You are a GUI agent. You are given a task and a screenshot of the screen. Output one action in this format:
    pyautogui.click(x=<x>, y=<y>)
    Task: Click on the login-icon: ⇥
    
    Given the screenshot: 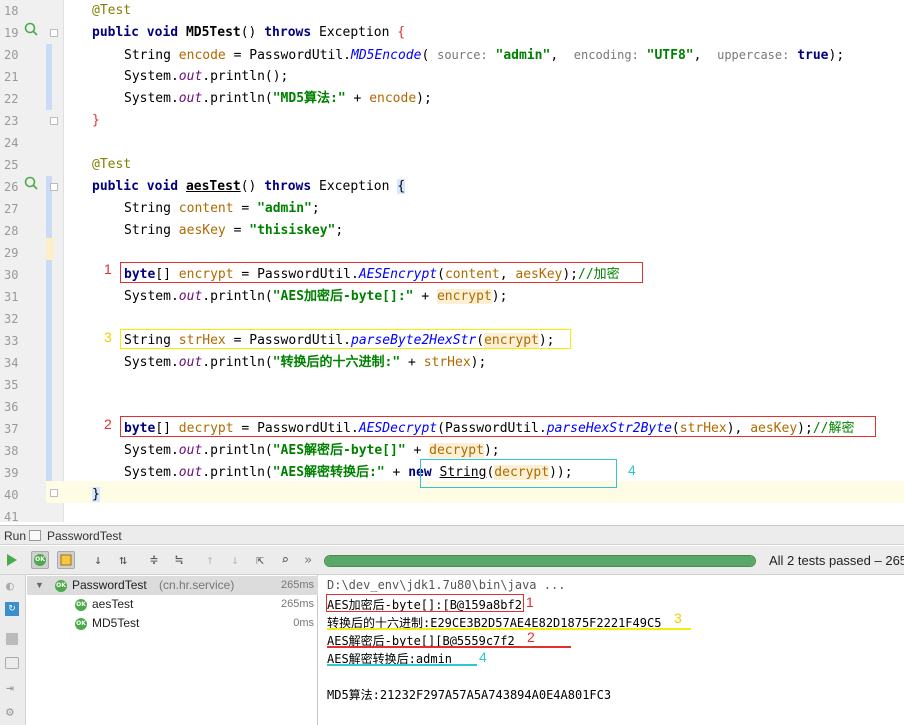 What is the action you would take?
    pyautogui.click(x=10, y=688)
    